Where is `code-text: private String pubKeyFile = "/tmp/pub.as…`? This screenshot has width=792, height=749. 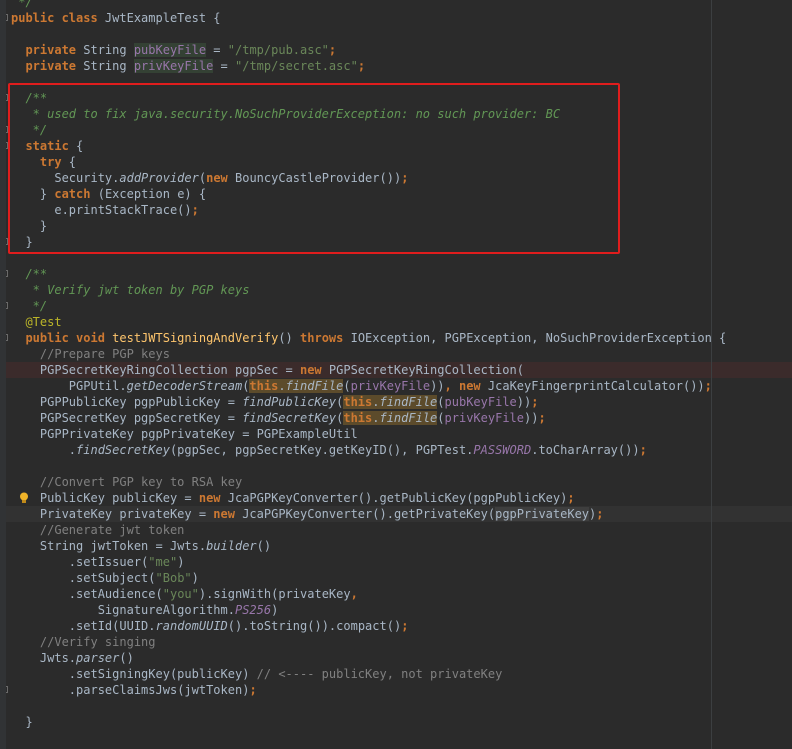
code-text: private String pubKeyFile = "/tmp/pub.as… is located at coordinates (173, 50).